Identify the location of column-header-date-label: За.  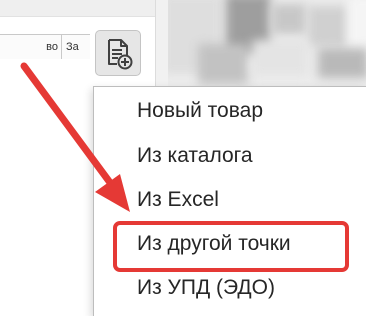
(72, 47).